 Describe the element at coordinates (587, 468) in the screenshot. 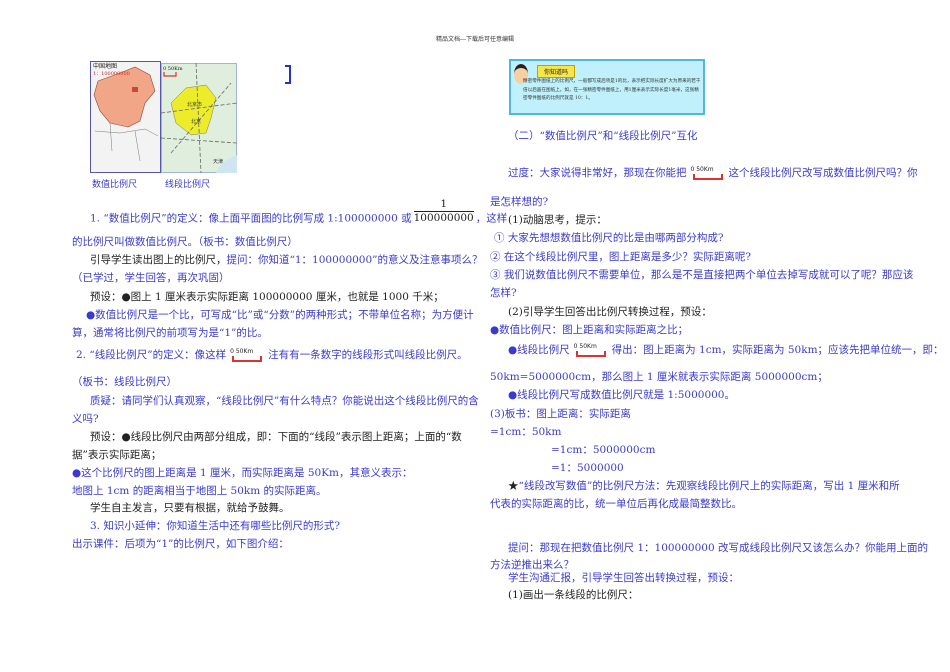

I see `paragraph-line: =1：5000000` at that location.